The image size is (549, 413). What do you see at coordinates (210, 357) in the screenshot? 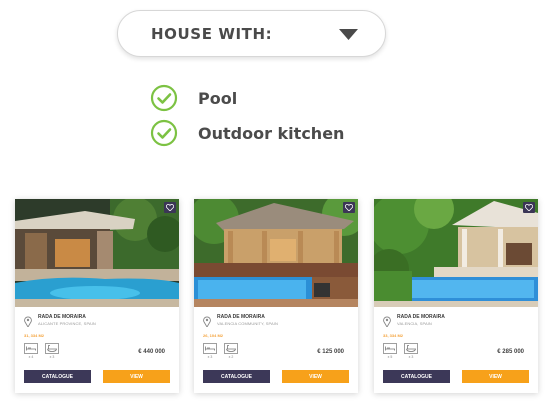
I see `bedrooms-count: x 3` at bounding box center [210, 357].